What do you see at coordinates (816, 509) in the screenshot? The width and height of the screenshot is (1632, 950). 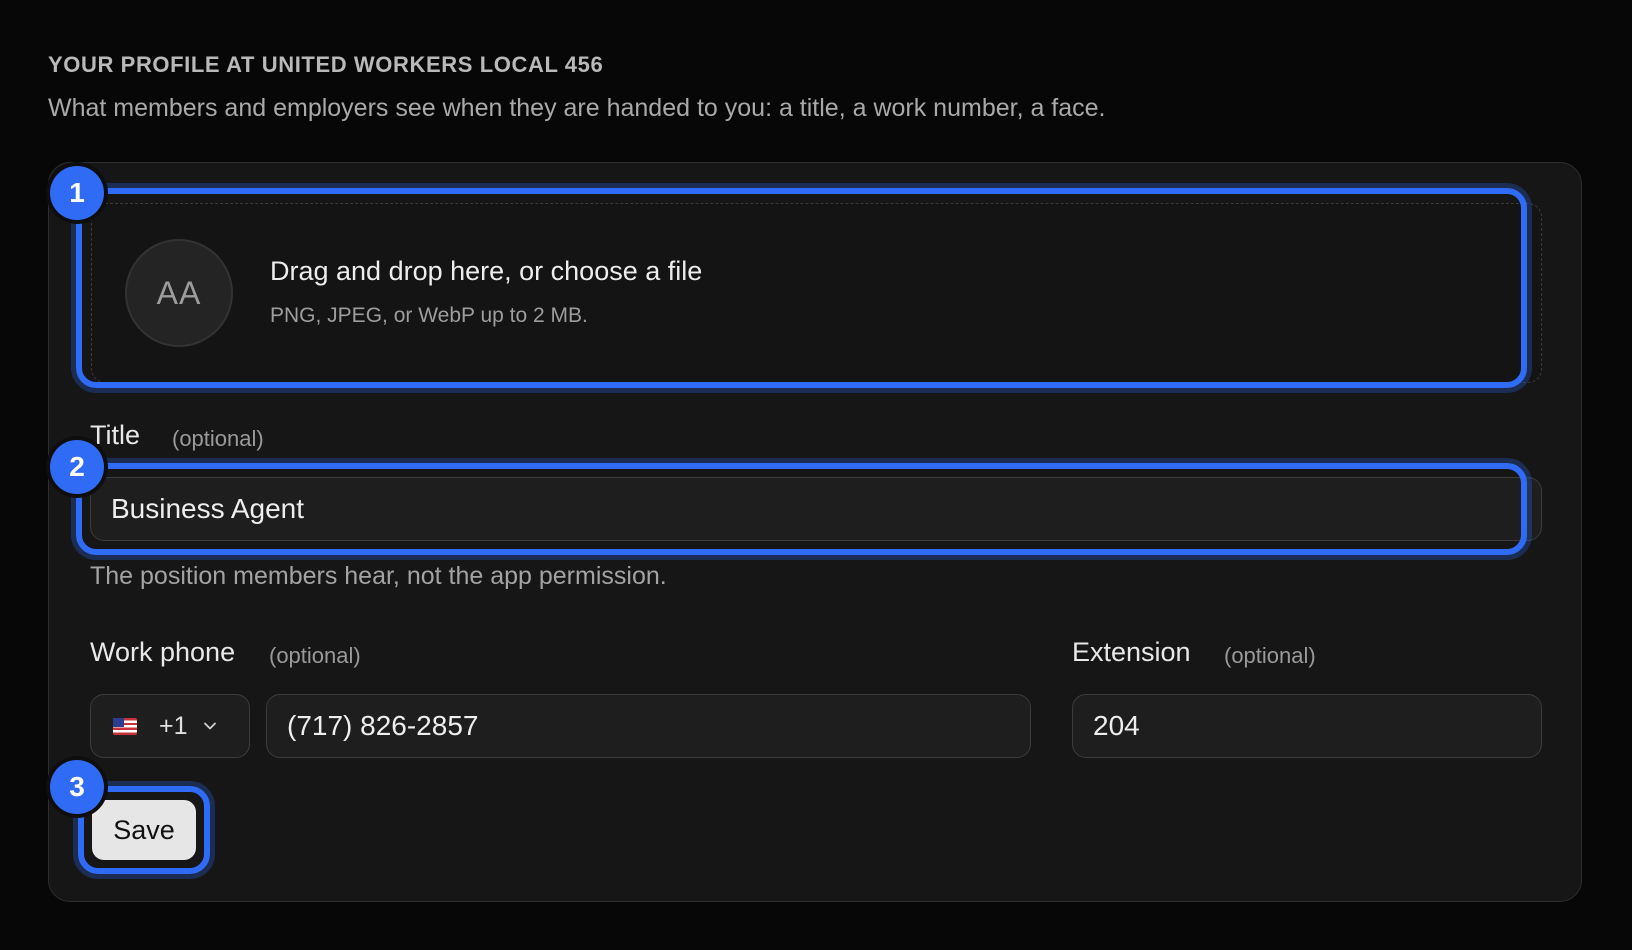 I see `title-input` at bounding box center [816, 509].